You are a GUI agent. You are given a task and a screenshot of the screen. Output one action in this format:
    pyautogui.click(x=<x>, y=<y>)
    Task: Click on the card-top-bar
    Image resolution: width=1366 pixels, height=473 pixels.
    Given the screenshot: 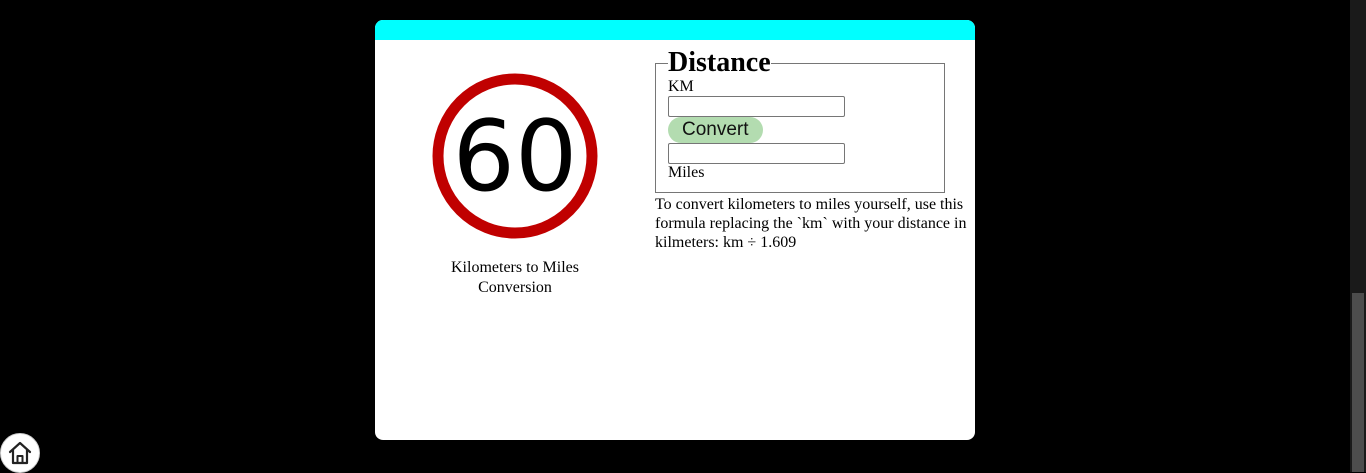 What is the action you would take?
    pyautogui.click(x=675, y=30)
    